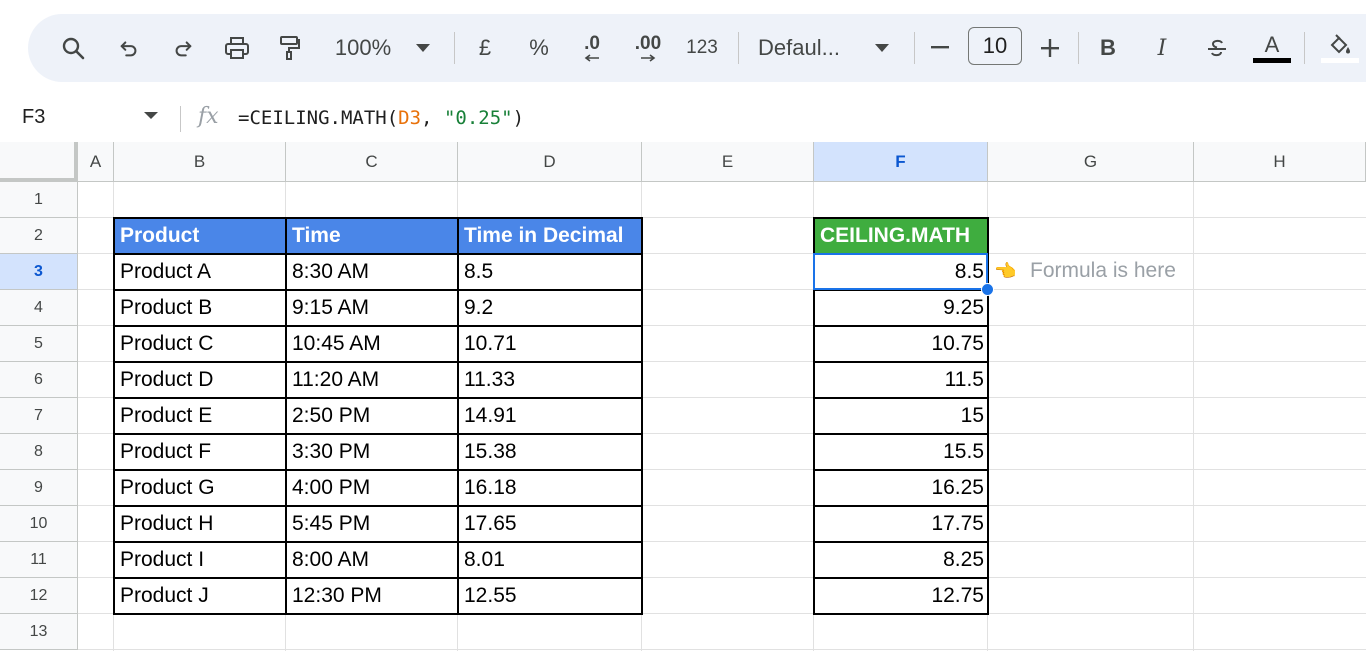  I want to click on table-cell: Product B, so click(200, 308).